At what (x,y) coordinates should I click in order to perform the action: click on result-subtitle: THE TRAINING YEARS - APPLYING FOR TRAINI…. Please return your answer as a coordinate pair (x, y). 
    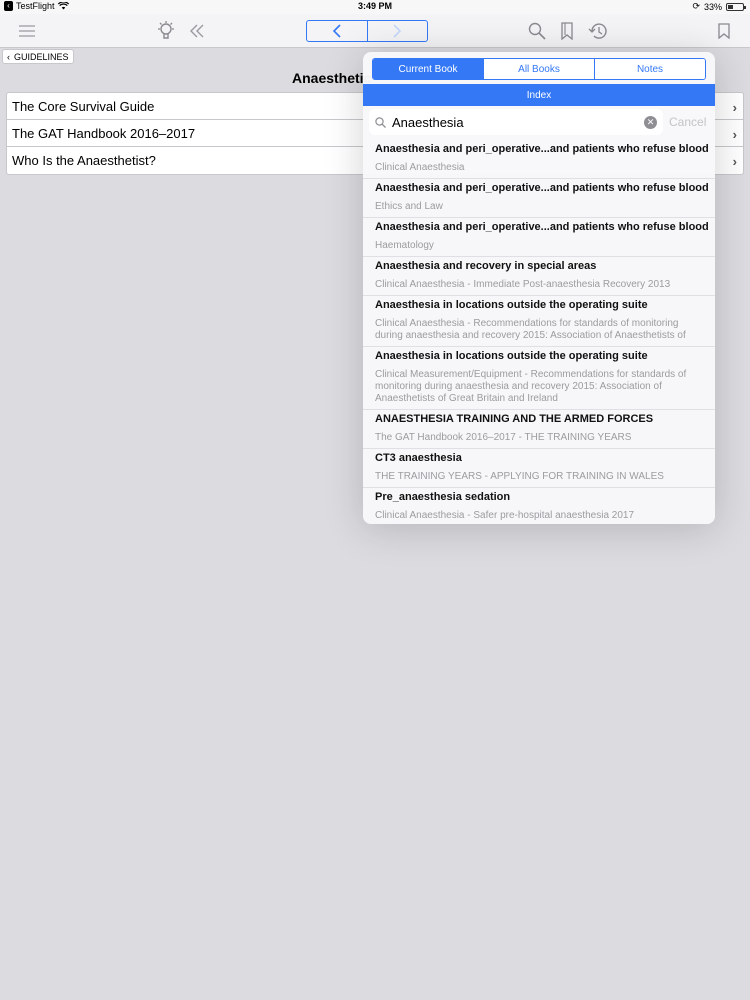
    Looking at the image, I should click on (519, 476).